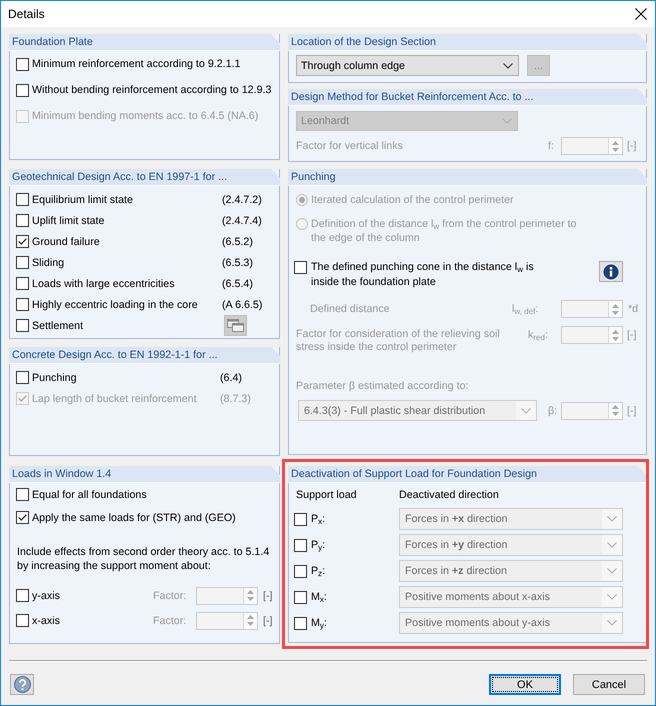 The width and height of the screenshot is (656, 706). I want to click on symbol-label: k$_{red}$:, so click(538, 335).